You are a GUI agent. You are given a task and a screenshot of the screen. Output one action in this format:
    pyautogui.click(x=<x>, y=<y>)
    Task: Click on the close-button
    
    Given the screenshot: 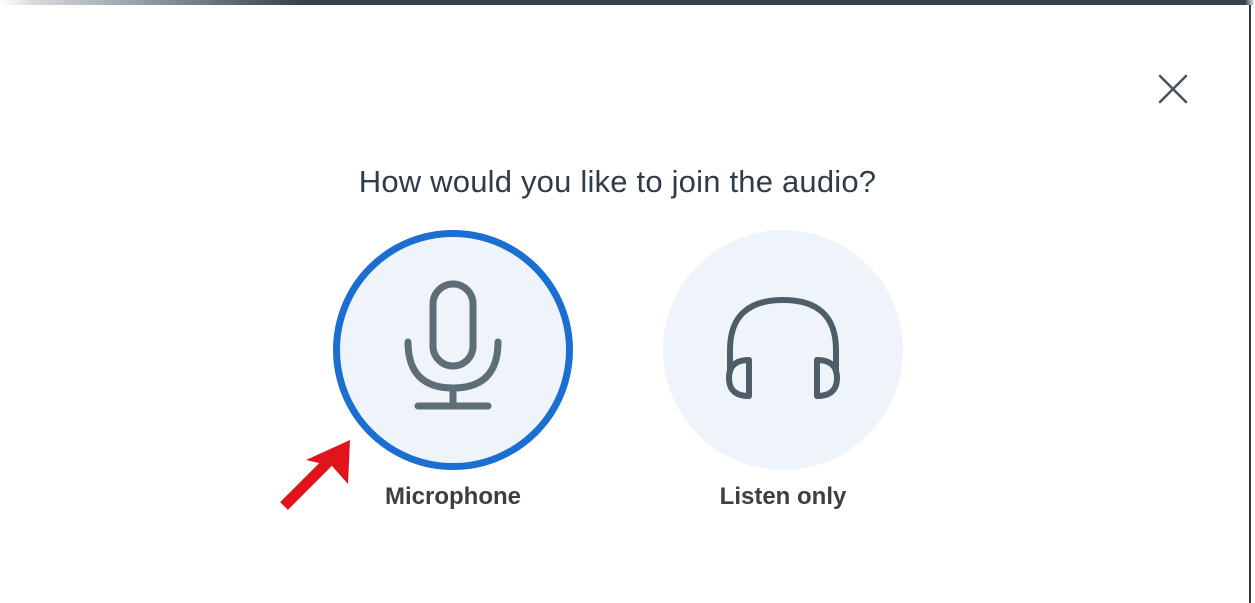 What is the action you would take?
    pyautogui.click(x=1173, y=89)
    